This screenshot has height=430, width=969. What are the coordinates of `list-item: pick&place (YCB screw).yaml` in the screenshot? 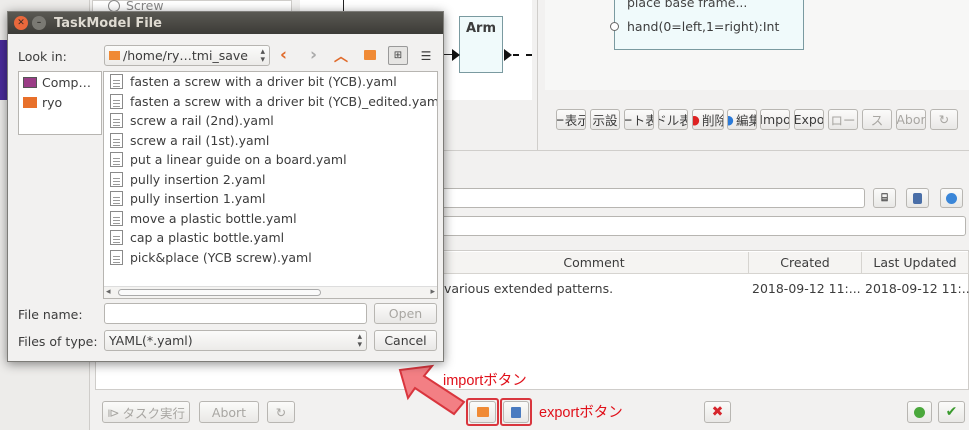 It's located at (270, 258).